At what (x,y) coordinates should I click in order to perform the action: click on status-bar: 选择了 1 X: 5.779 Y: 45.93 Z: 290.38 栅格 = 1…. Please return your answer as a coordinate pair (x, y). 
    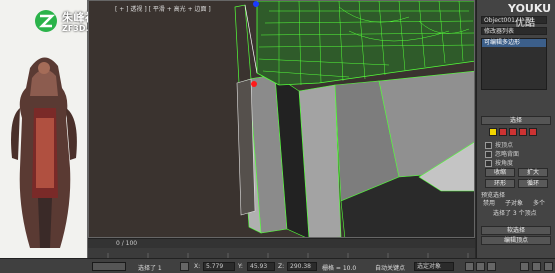
    Looking at the image, I should click on (277, 265).